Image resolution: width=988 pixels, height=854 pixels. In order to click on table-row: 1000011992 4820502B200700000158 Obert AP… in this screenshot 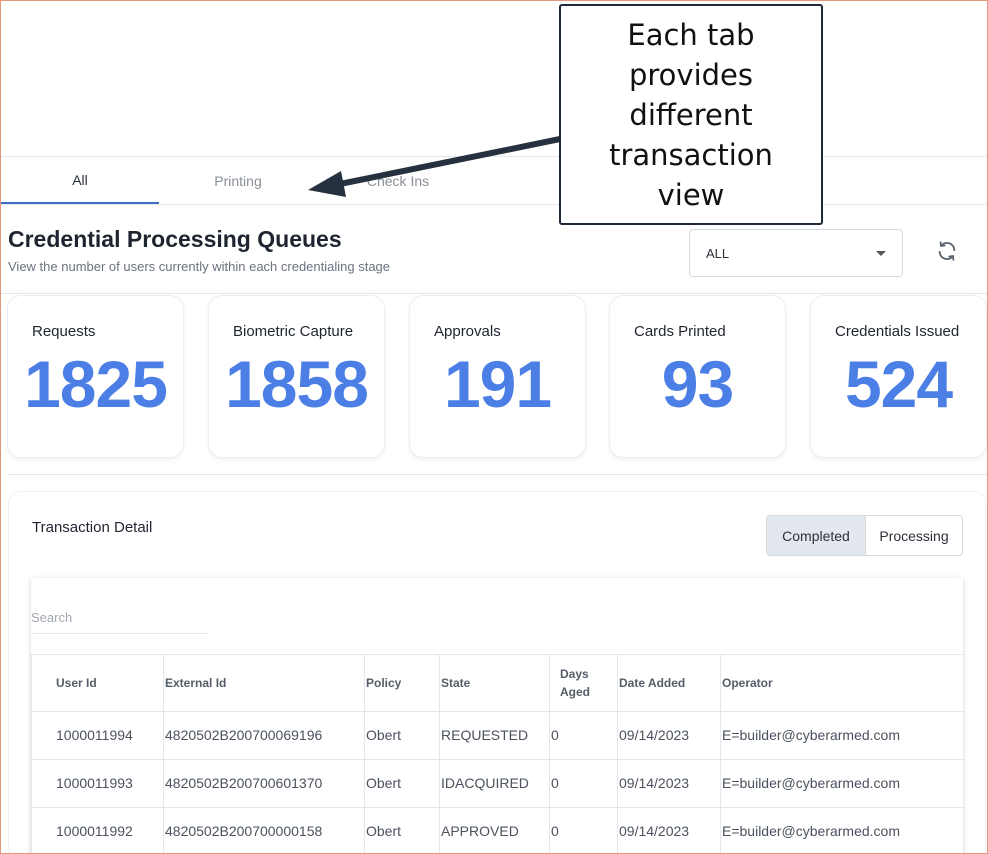, I will do `click(497, 830)`.